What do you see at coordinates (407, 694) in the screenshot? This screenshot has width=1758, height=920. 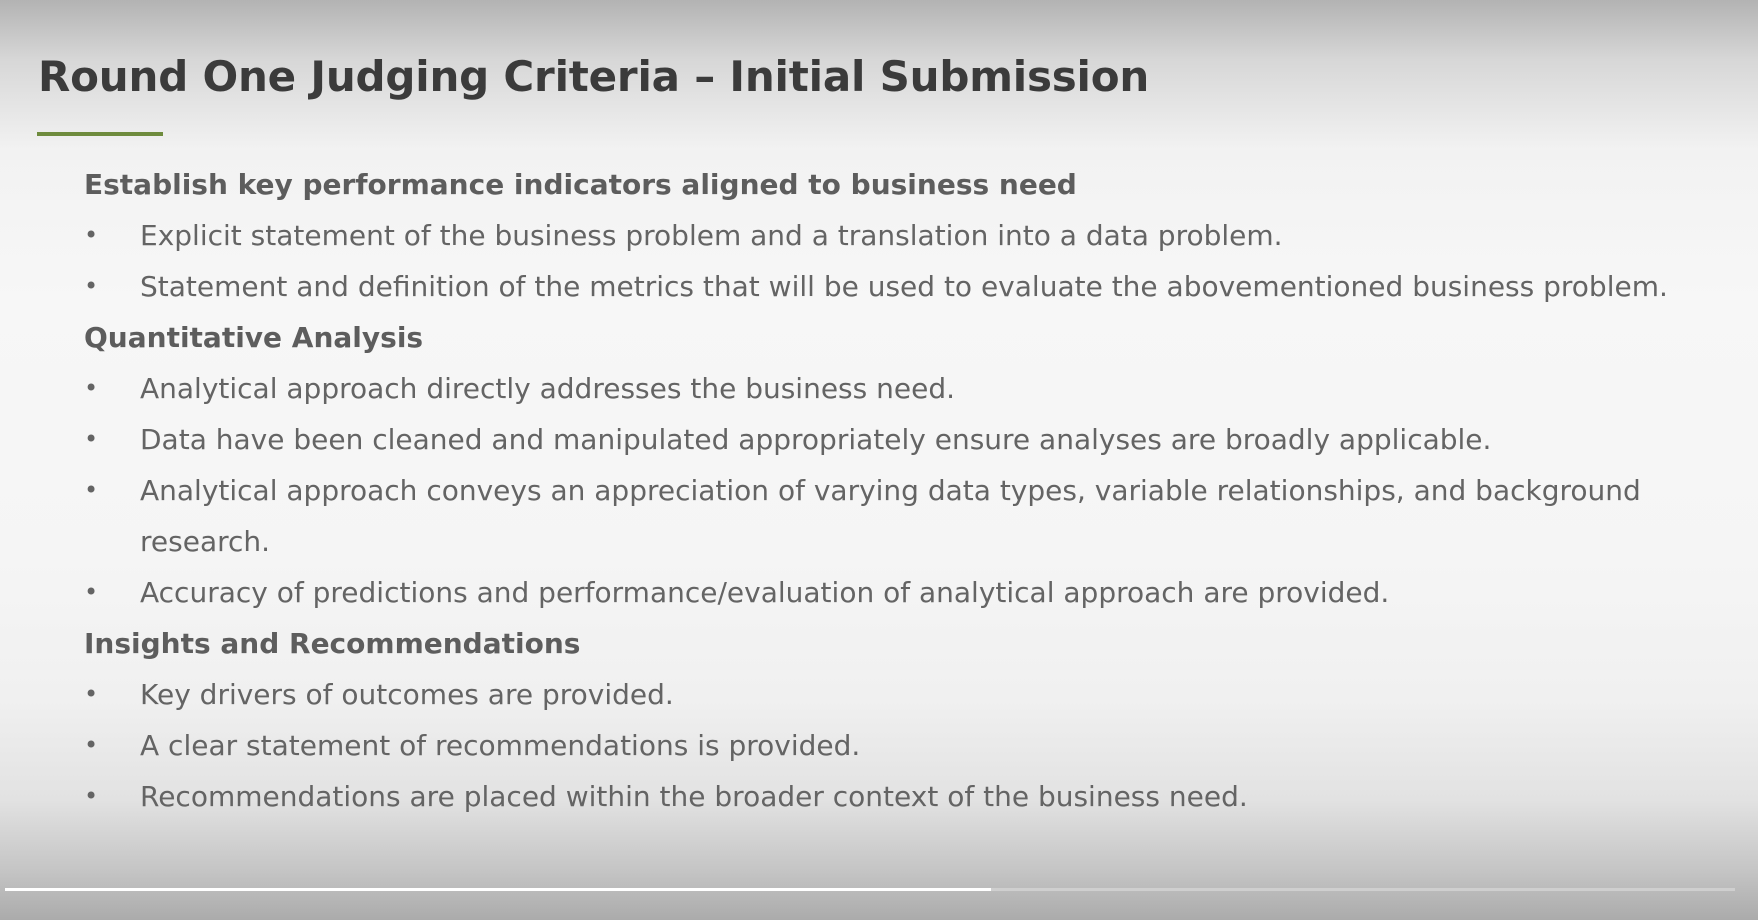 I see `list-item-text: Key drivers of outcomes are provided.` at bounding box center [407, 694].